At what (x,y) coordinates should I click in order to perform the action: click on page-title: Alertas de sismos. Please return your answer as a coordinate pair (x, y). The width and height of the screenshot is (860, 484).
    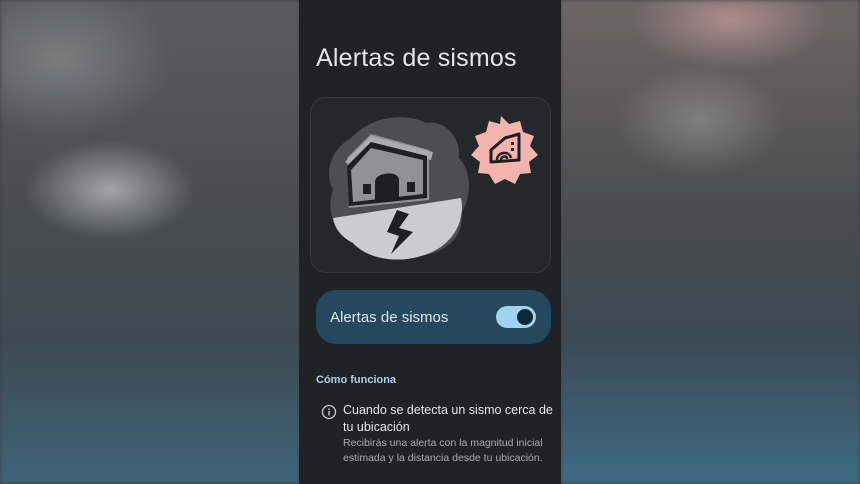
    Looking at the image, I should click on (416, 58).